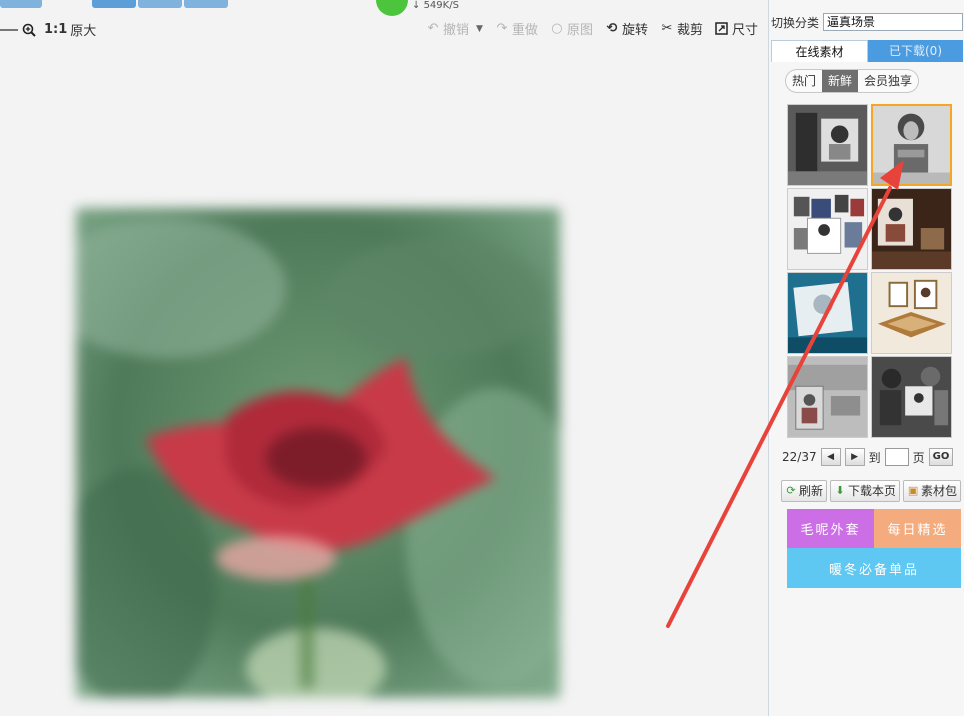  Describe the element at coordinates (840, 490) in the screenshot. I see `download-arrow-icon: ⬇` at that location.